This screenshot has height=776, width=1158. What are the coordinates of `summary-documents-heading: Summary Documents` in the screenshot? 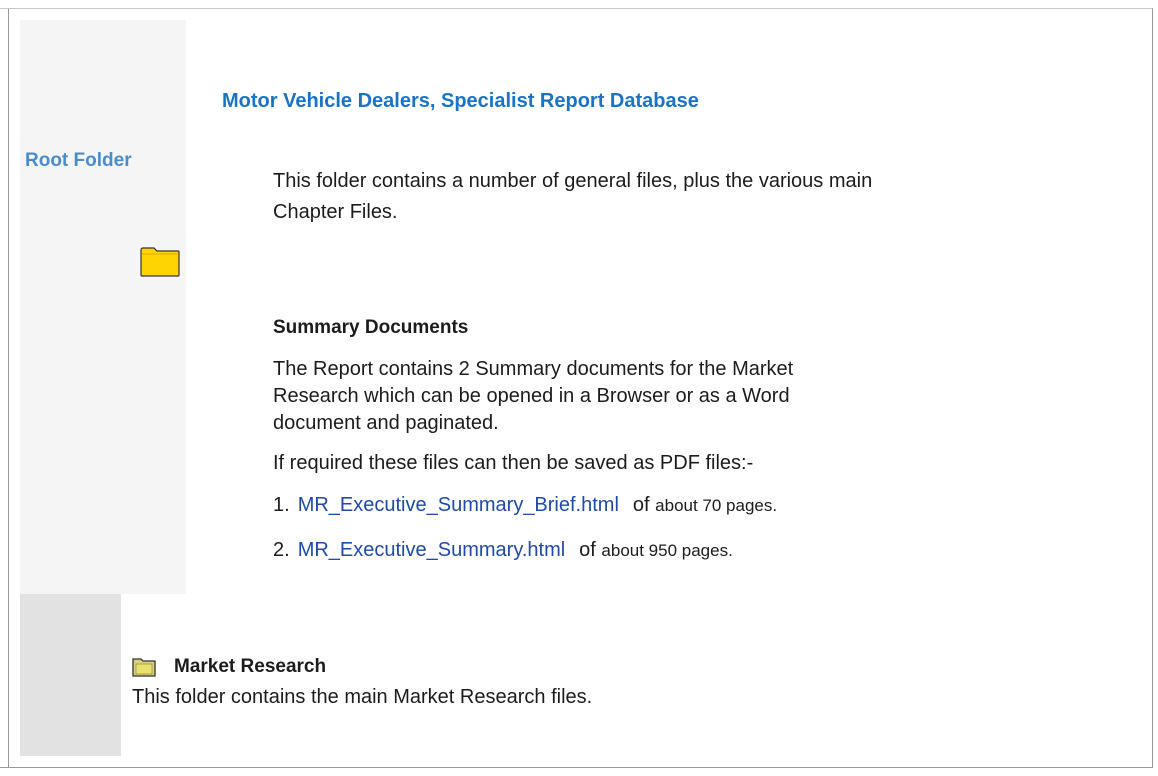 It's located at (371, 327).